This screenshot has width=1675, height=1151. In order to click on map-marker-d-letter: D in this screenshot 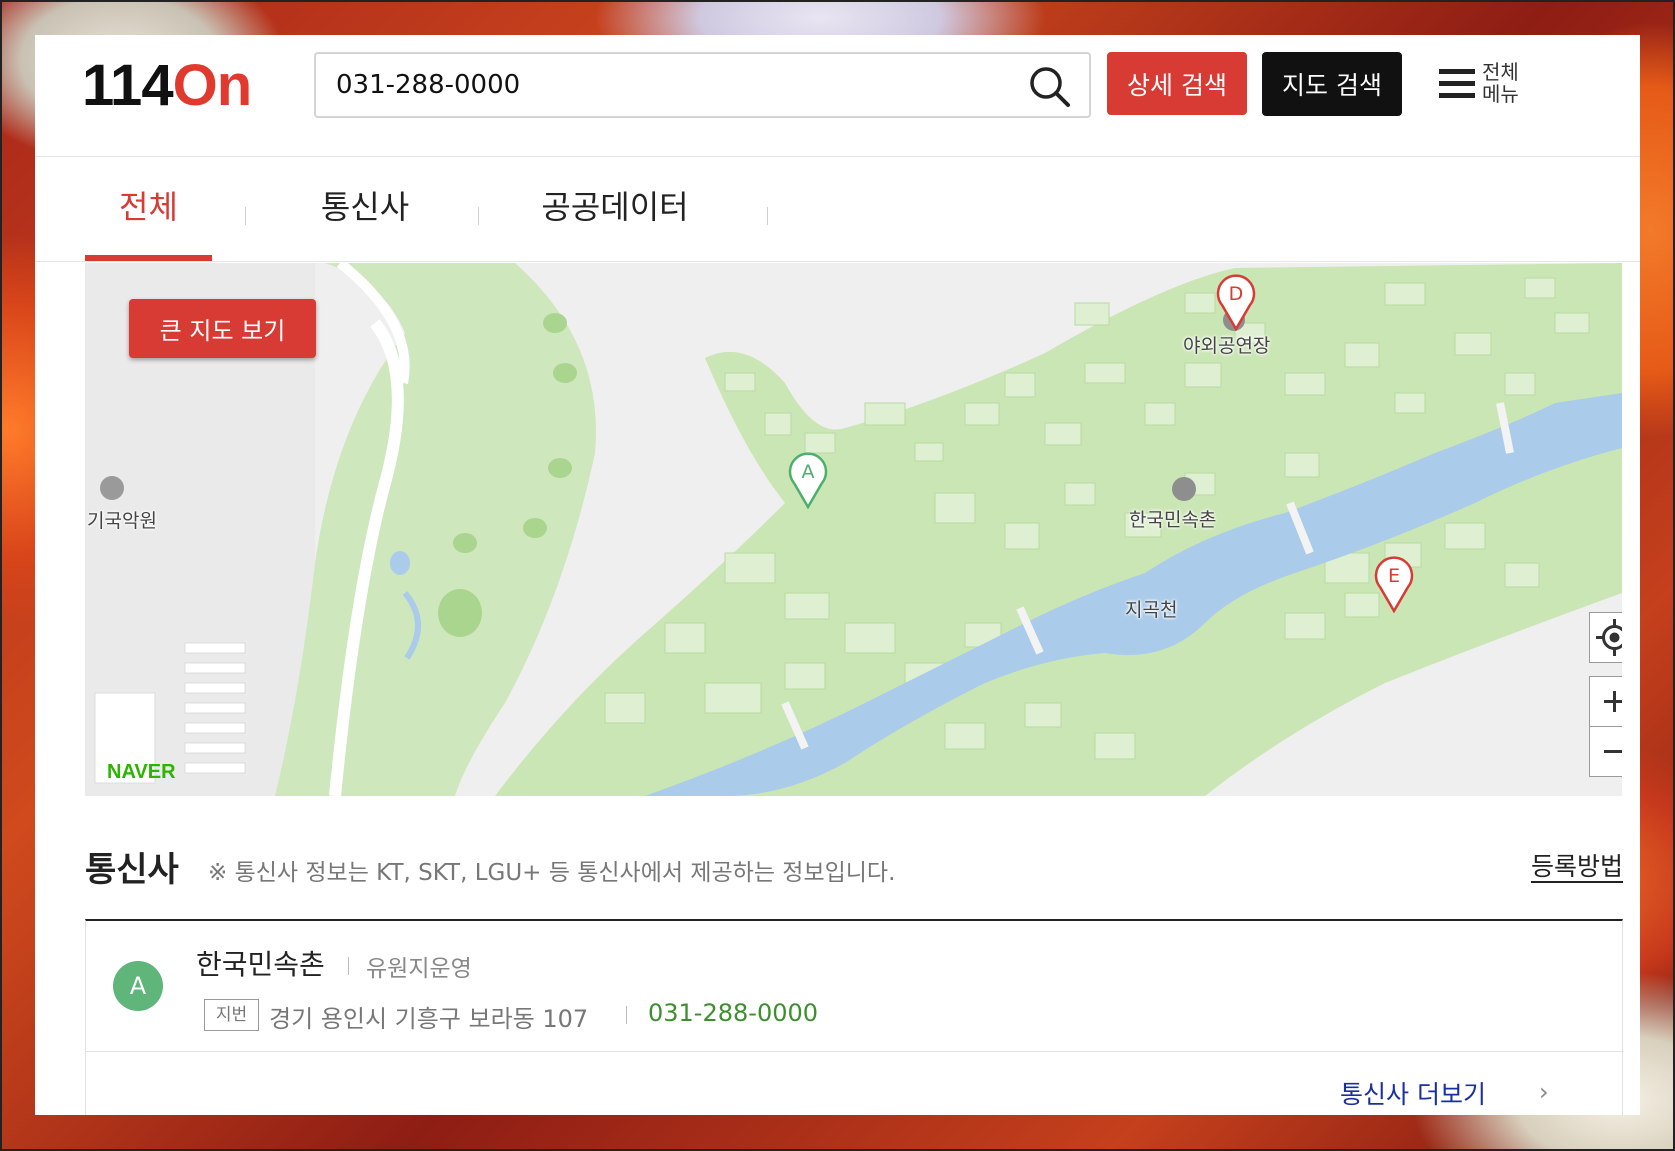, I will do `click(1236, 294)`.